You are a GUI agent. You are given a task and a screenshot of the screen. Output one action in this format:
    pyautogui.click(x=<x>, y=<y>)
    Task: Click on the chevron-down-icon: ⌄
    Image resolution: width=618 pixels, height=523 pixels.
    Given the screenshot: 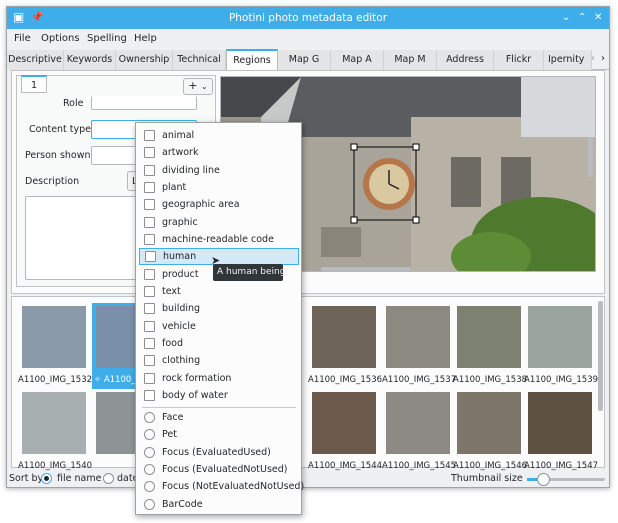 What is the action you would take?
    pyautogui.click(x=204, y=86)
    